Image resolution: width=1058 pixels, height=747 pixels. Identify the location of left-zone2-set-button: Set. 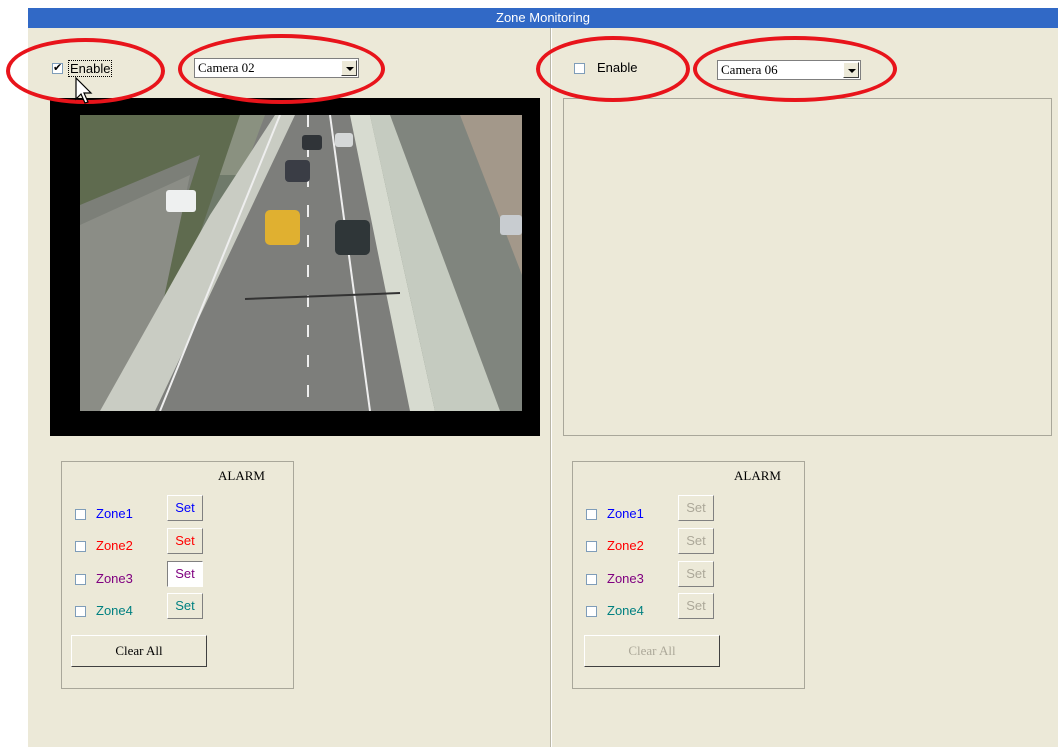
(185, 541).